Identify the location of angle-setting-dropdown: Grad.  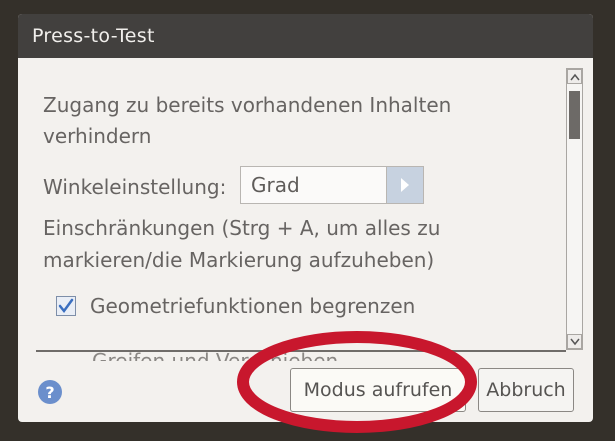
(332, 185).